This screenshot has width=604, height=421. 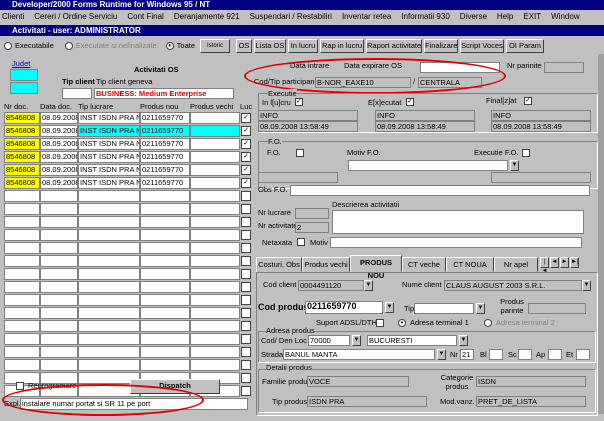 What do you see at coordinates (532, 16) in the screenshot?
I see `menu-item-9: EXIT` at bounding box center [532, 16].